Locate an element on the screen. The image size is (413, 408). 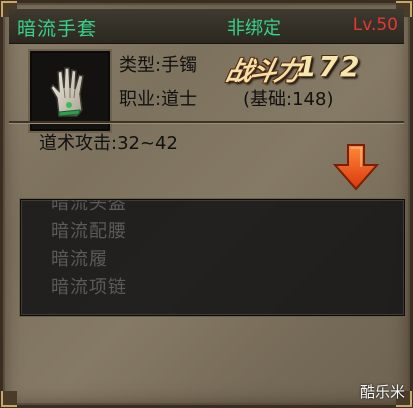
item-level: Lv.50 is located at coordinates (375, 25).